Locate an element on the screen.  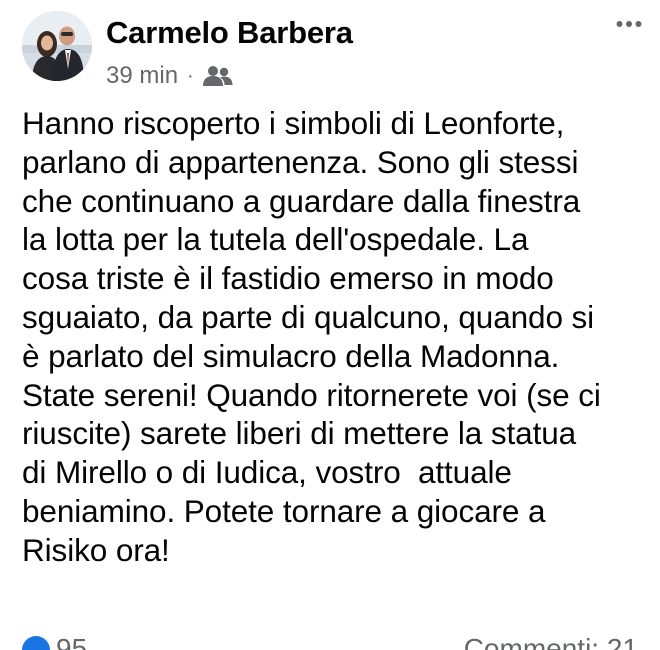
reaction-count: 95 is located at coordinates (71, 641).